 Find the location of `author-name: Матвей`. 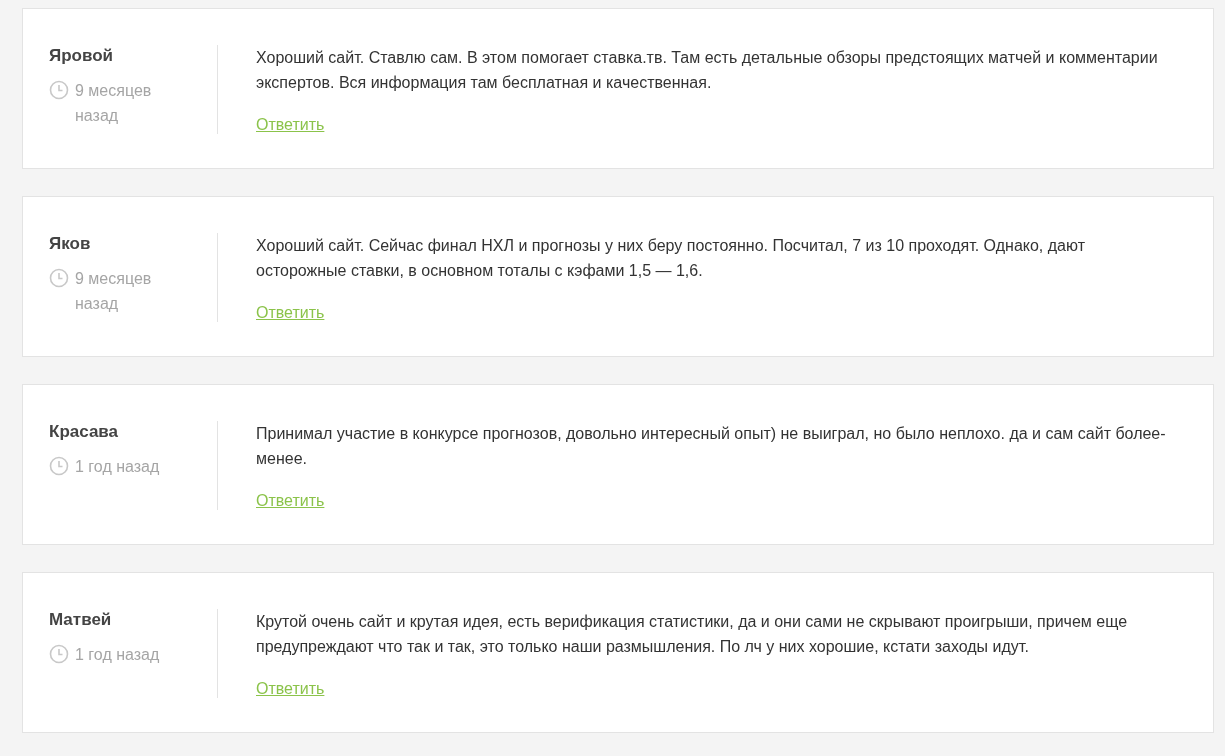

author-name: Матвей is located at coordinates (81, 620).